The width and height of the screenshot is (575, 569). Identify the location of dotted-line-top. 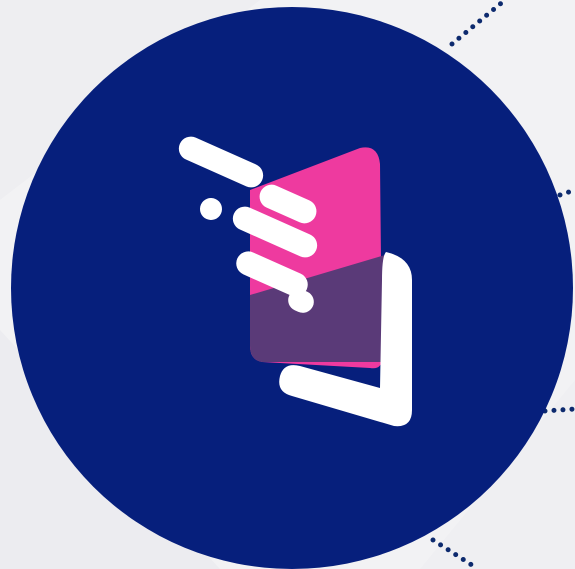
(478, 23).